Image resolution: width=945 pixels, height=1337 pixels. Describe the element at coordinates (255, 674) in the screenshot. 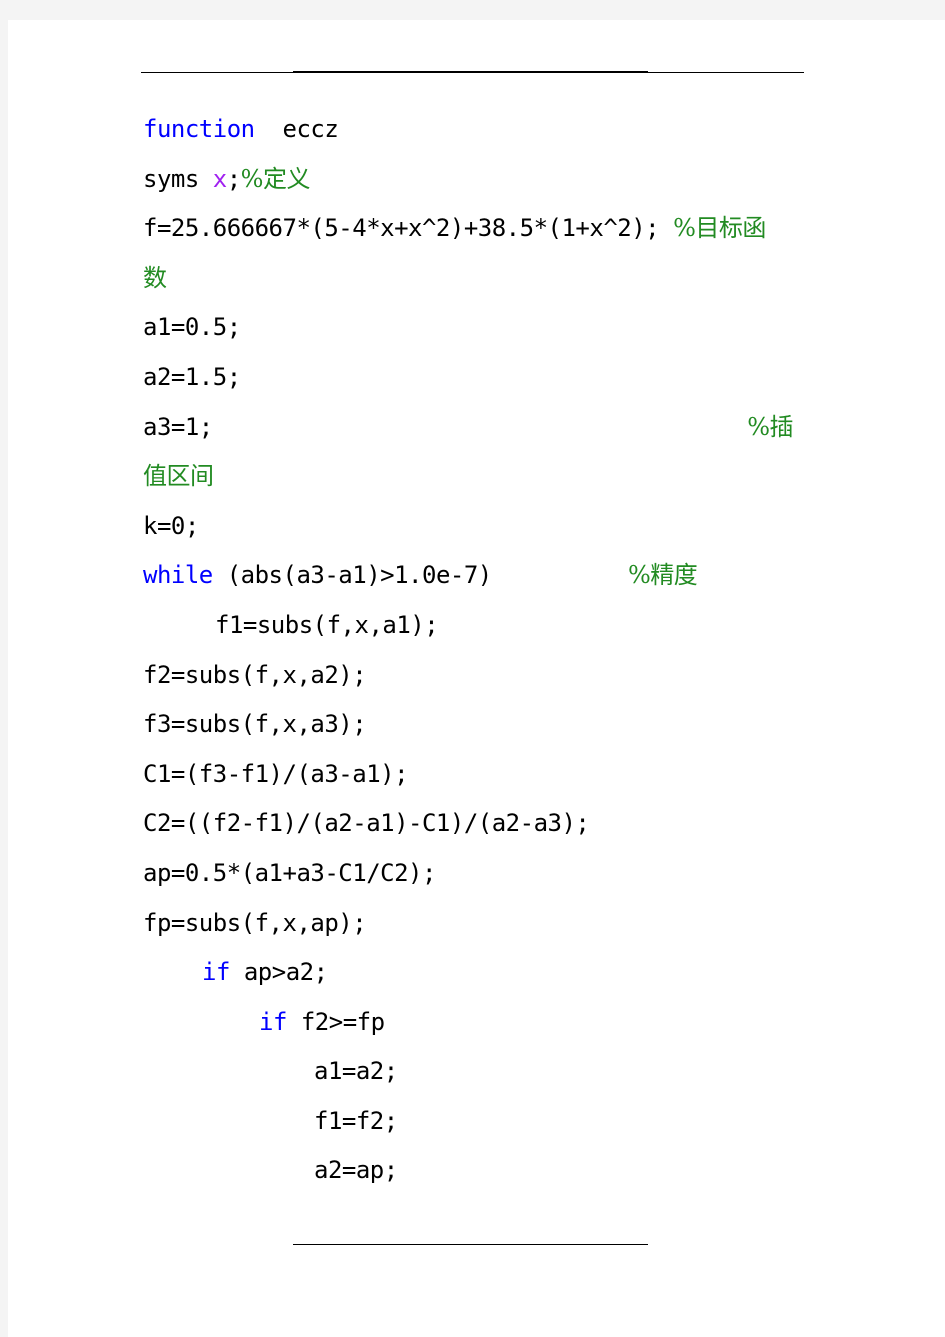

I see `code-text: f2=subs(f,x,a2);` at that location.